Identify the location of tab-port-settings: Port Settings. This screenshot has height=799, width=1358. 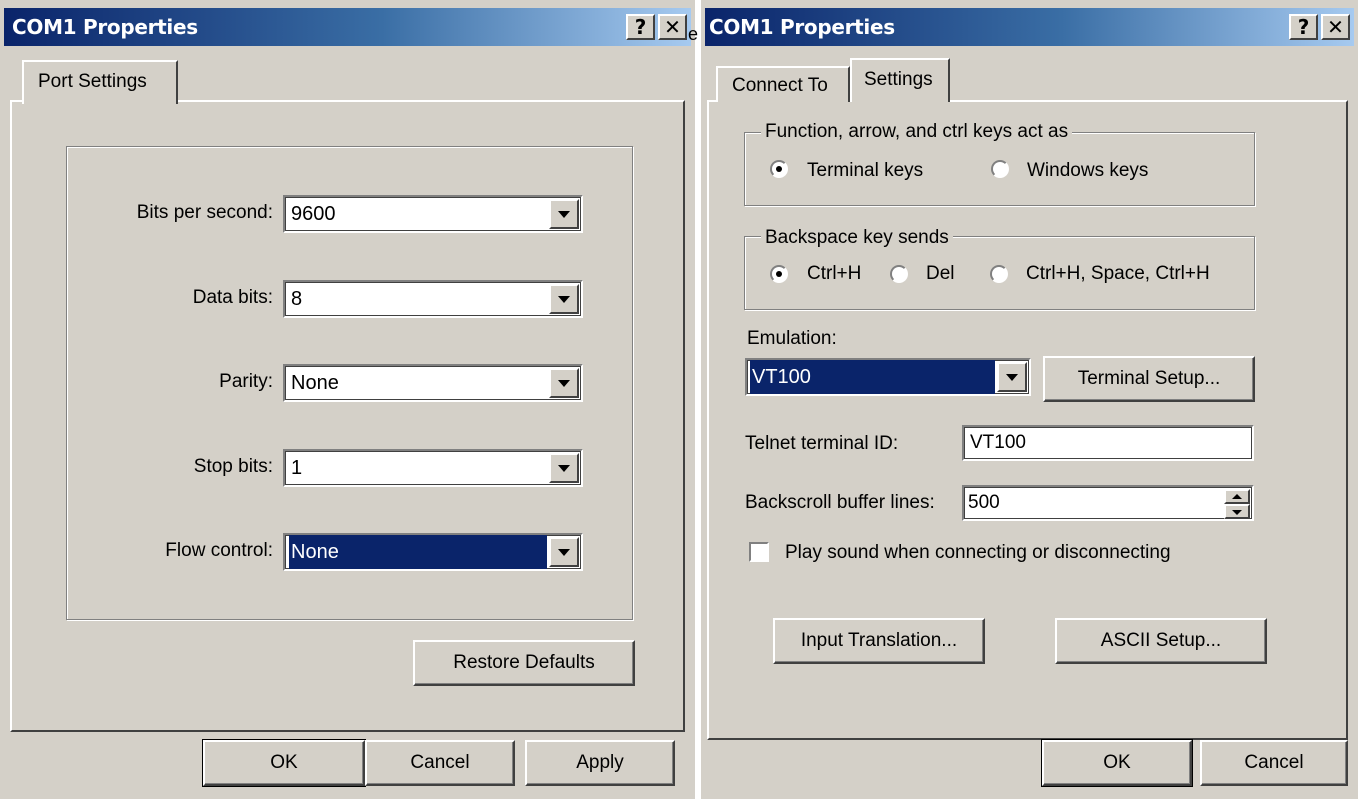
(100, 82).